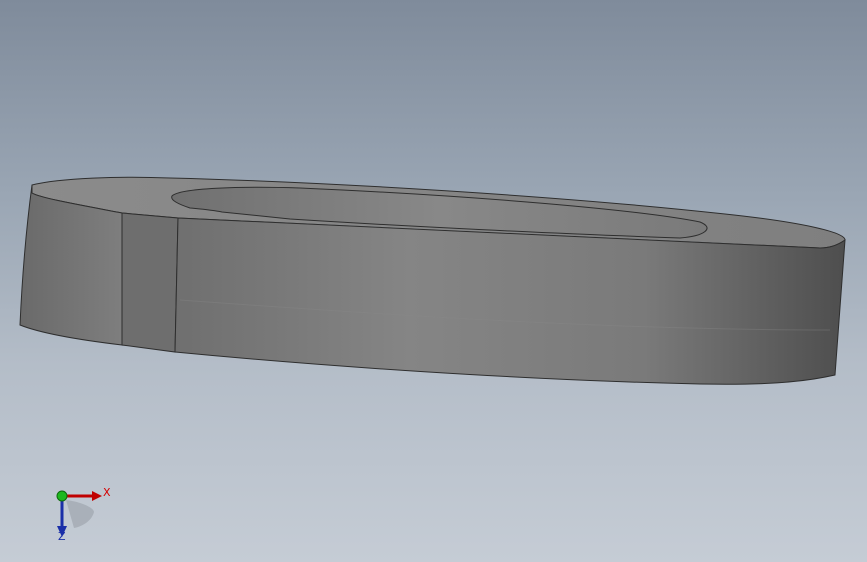 The width and height of the screenshot is (867, 562). Describe the element at coordinates (150, 282) in the screenshot. I see `washer-split-face` at that location.